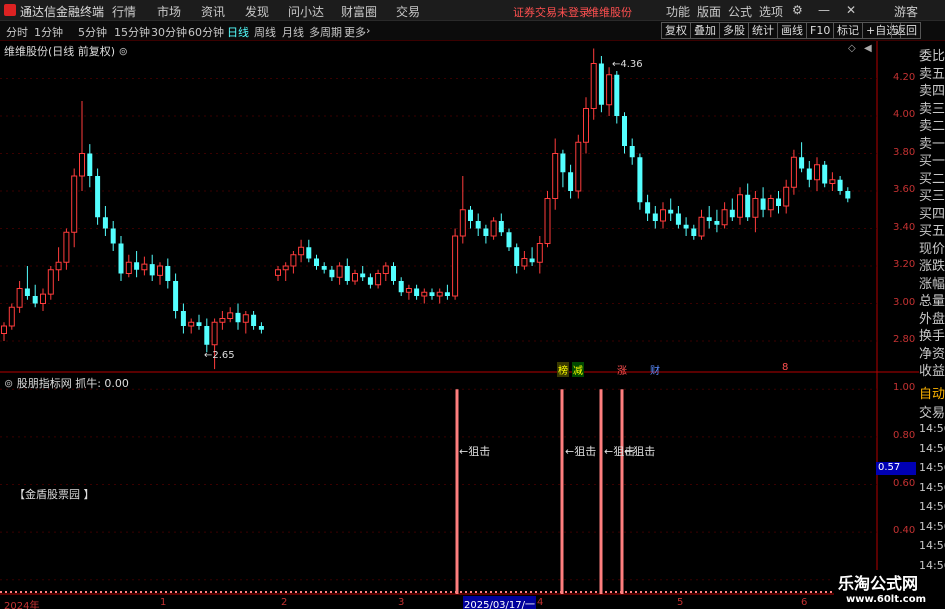  What do you see at coordinates (355, 32) in the screenshot?
I see `period-tab-more: 更多` at bounding box center [355, 32].